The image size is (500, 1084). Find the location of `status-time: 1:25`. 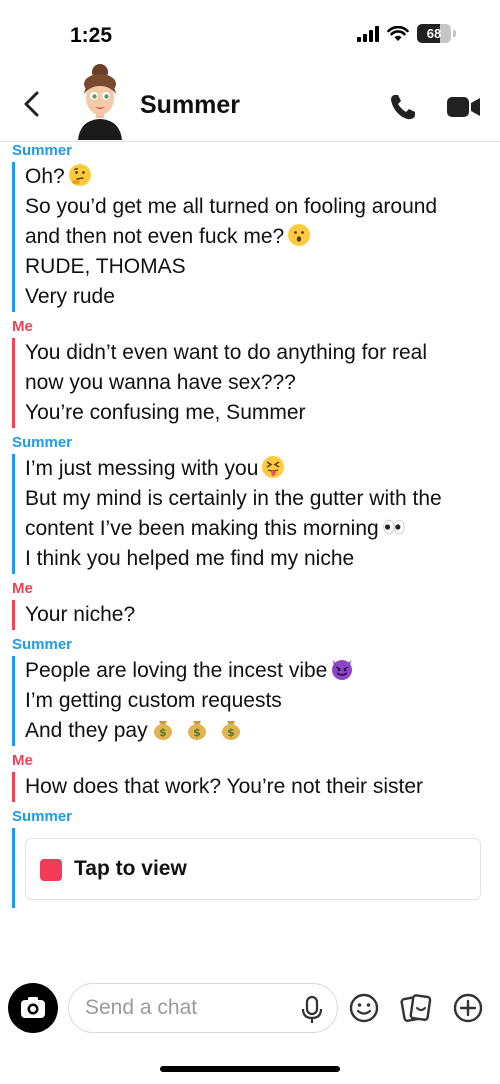

status-time: 1:25 is located at coordinates (91, 35).